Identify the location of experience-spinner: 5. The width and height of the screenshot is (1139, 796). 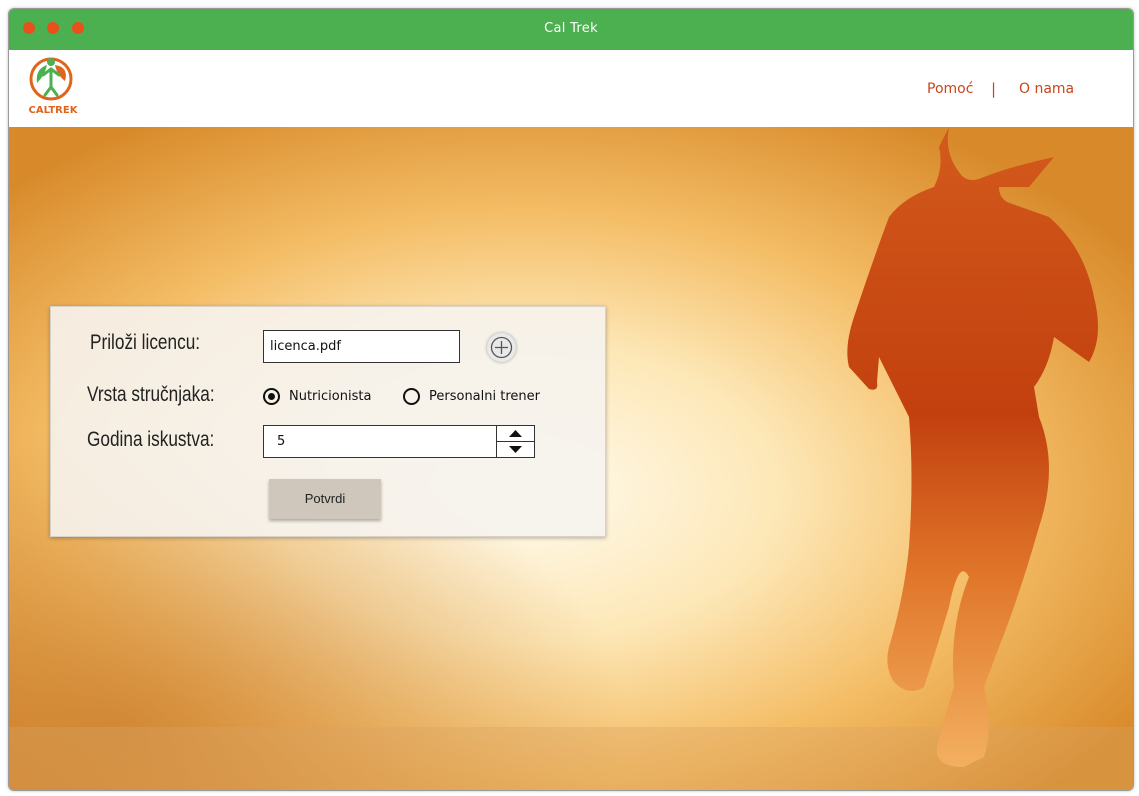
(399, 441).